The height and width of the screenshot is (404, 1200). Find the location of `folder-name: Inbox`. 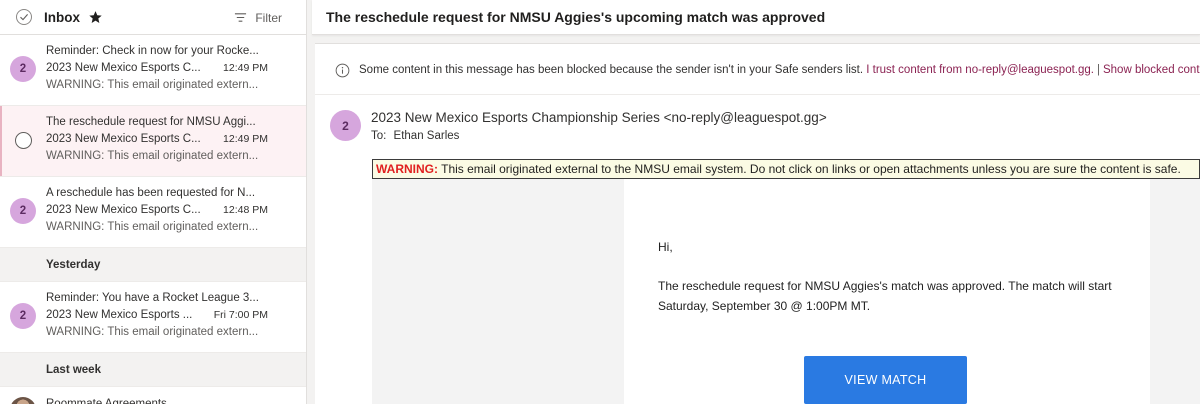

folder-name: Inbox is located at coordinates (62, 17).